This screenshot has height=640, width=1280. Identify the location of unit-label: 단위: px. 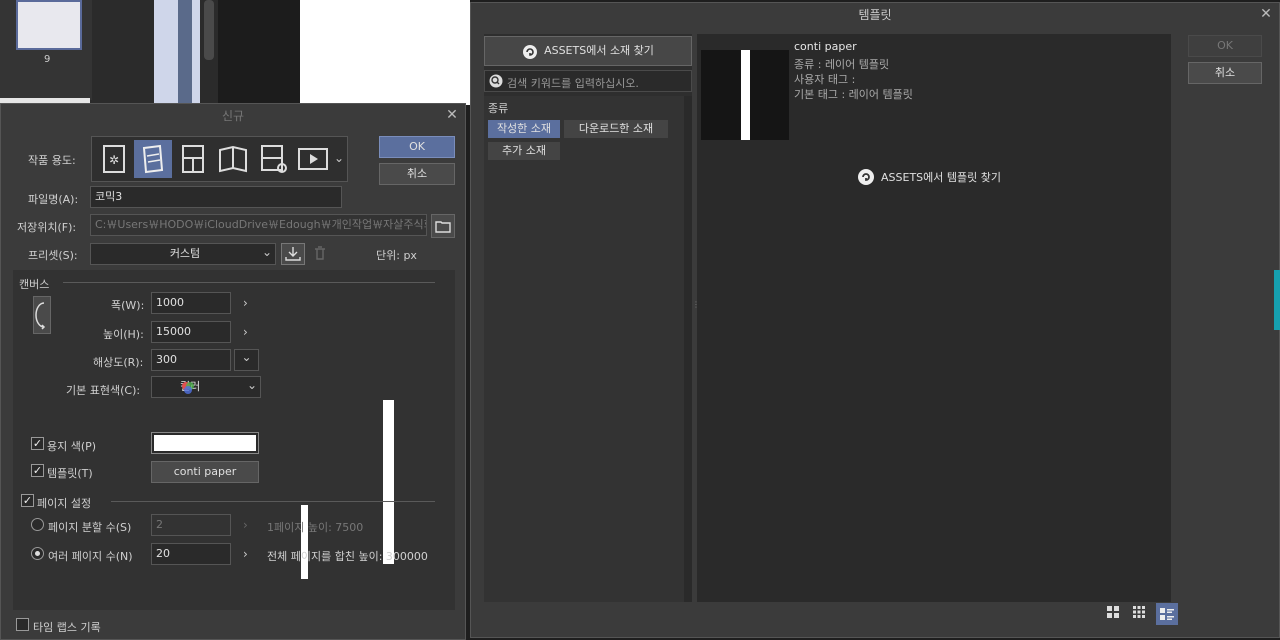
(396, 255).